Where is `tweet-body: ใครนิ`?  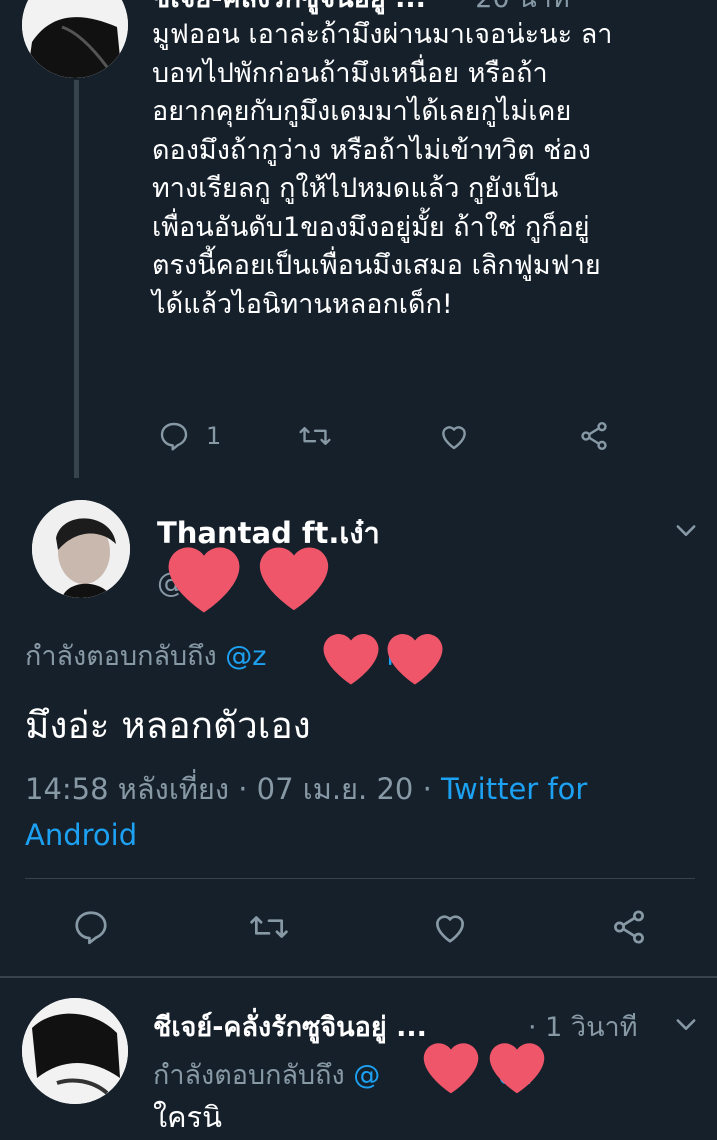
tweet-body: ใครนิ is located at coordinates (187, 1117).